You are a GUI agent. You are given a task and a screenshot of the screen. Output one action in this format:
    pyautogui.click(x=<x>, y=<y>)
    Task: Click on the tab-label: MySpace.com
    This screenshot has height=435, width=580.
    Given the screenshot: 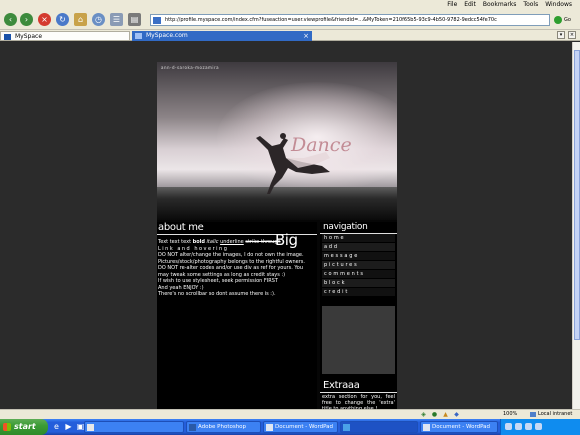 What is the action you would take?
    pyautogui.click(x=167, y=35)
    